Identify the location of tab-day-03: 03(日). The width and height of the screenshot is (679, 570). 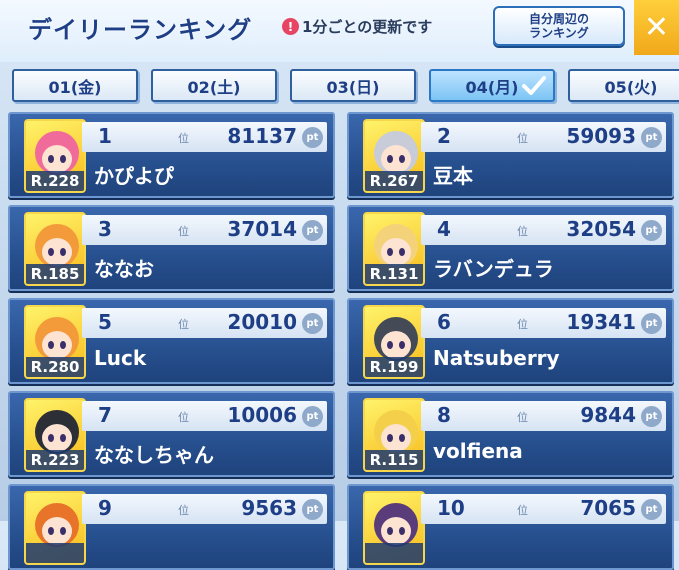
(353, 85).